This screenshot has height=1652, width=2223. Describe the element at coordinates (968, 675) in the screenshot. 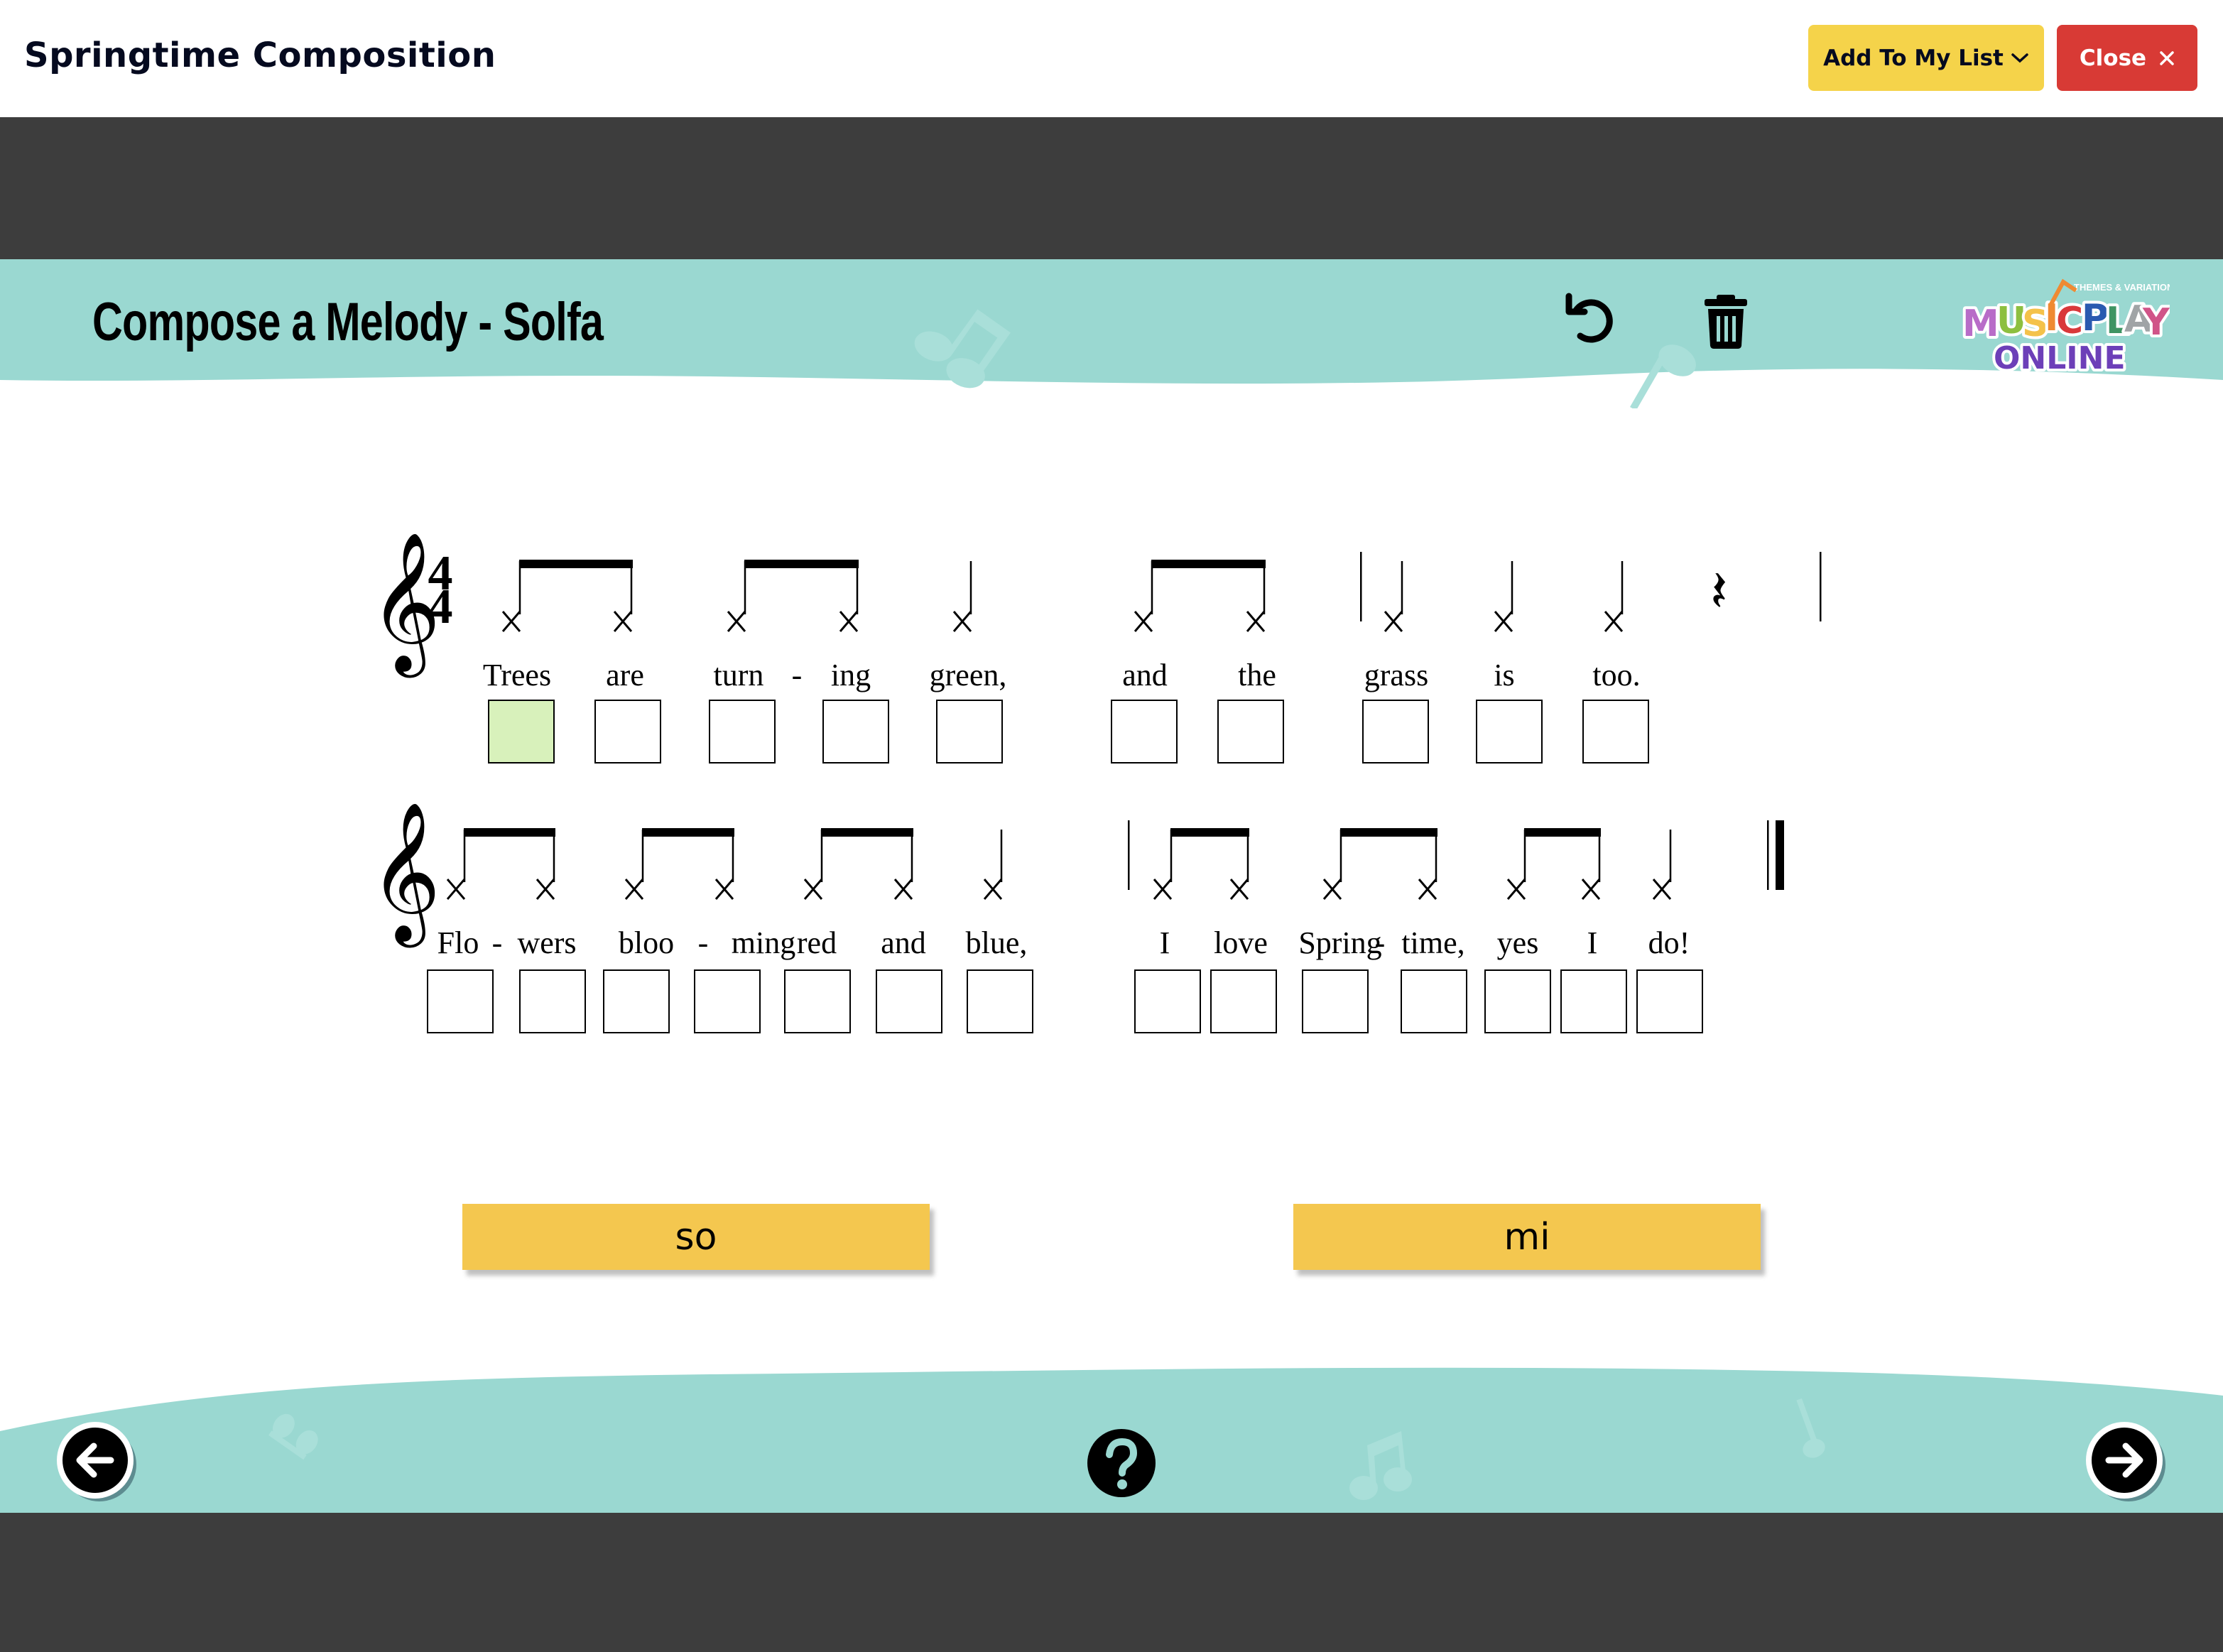

I see `lyric-syllable: green,` at that location.